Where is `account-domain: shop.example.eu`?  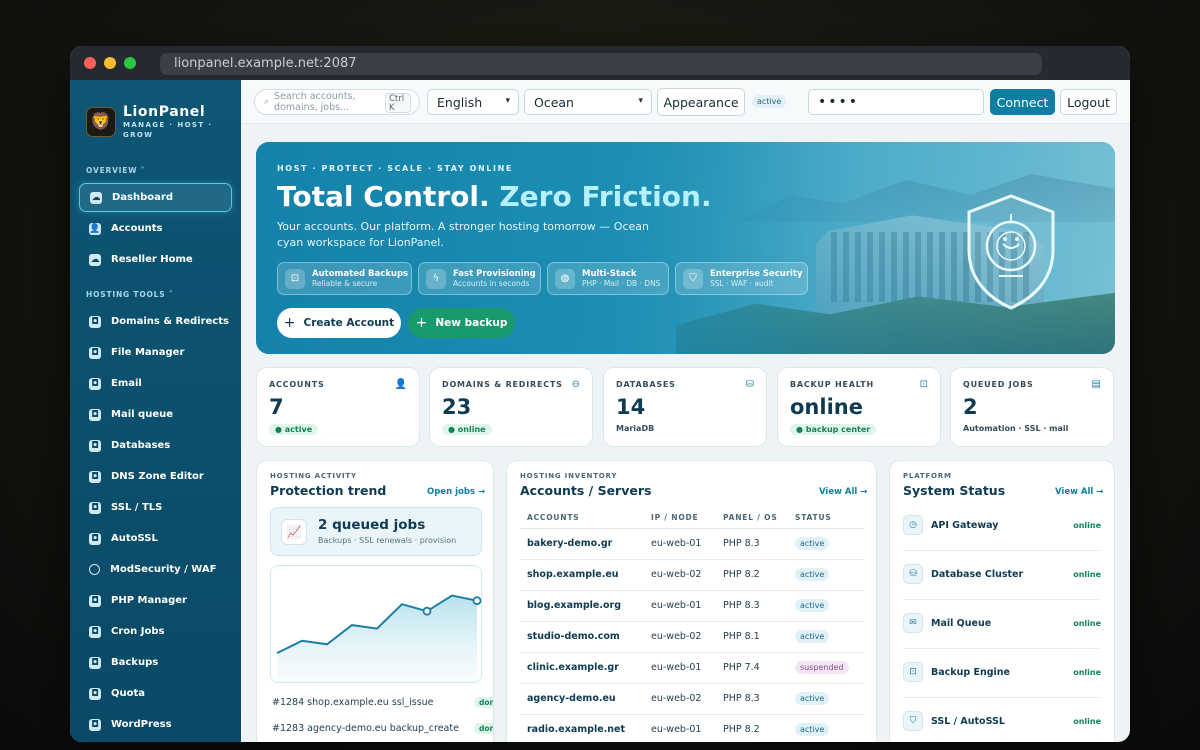 account-domain: shop.example.eu is located at coordinates (582, 575).